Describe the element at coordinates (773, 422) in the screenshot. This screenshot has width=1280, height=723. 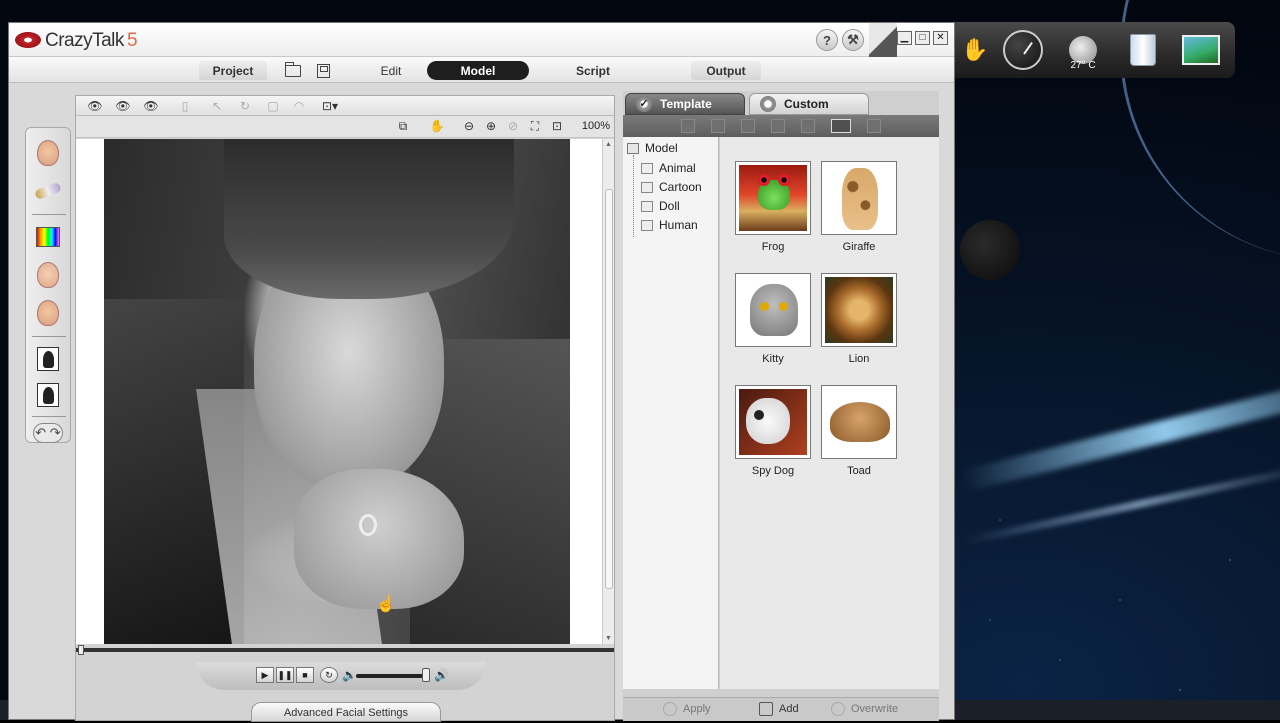
I see `spy-dog-thumbnail` at that location.